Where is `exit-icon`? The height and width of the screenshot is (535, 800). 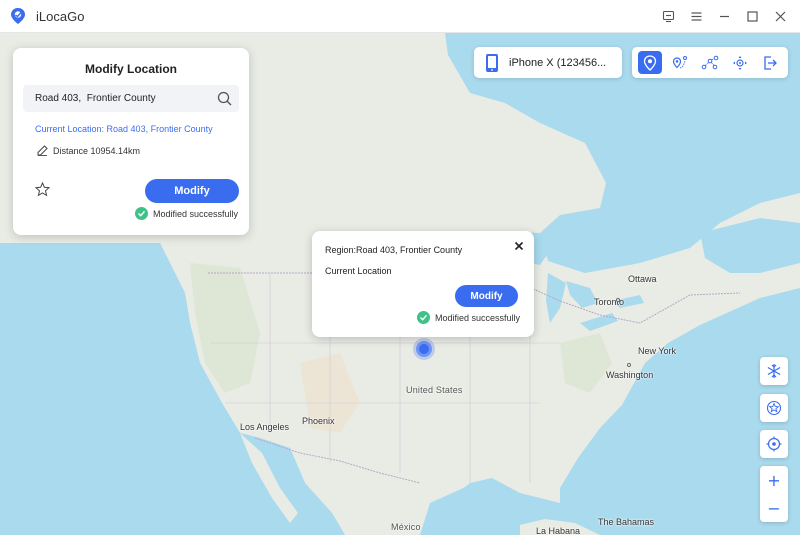
exit-icon is located at coordinates (770, 62).